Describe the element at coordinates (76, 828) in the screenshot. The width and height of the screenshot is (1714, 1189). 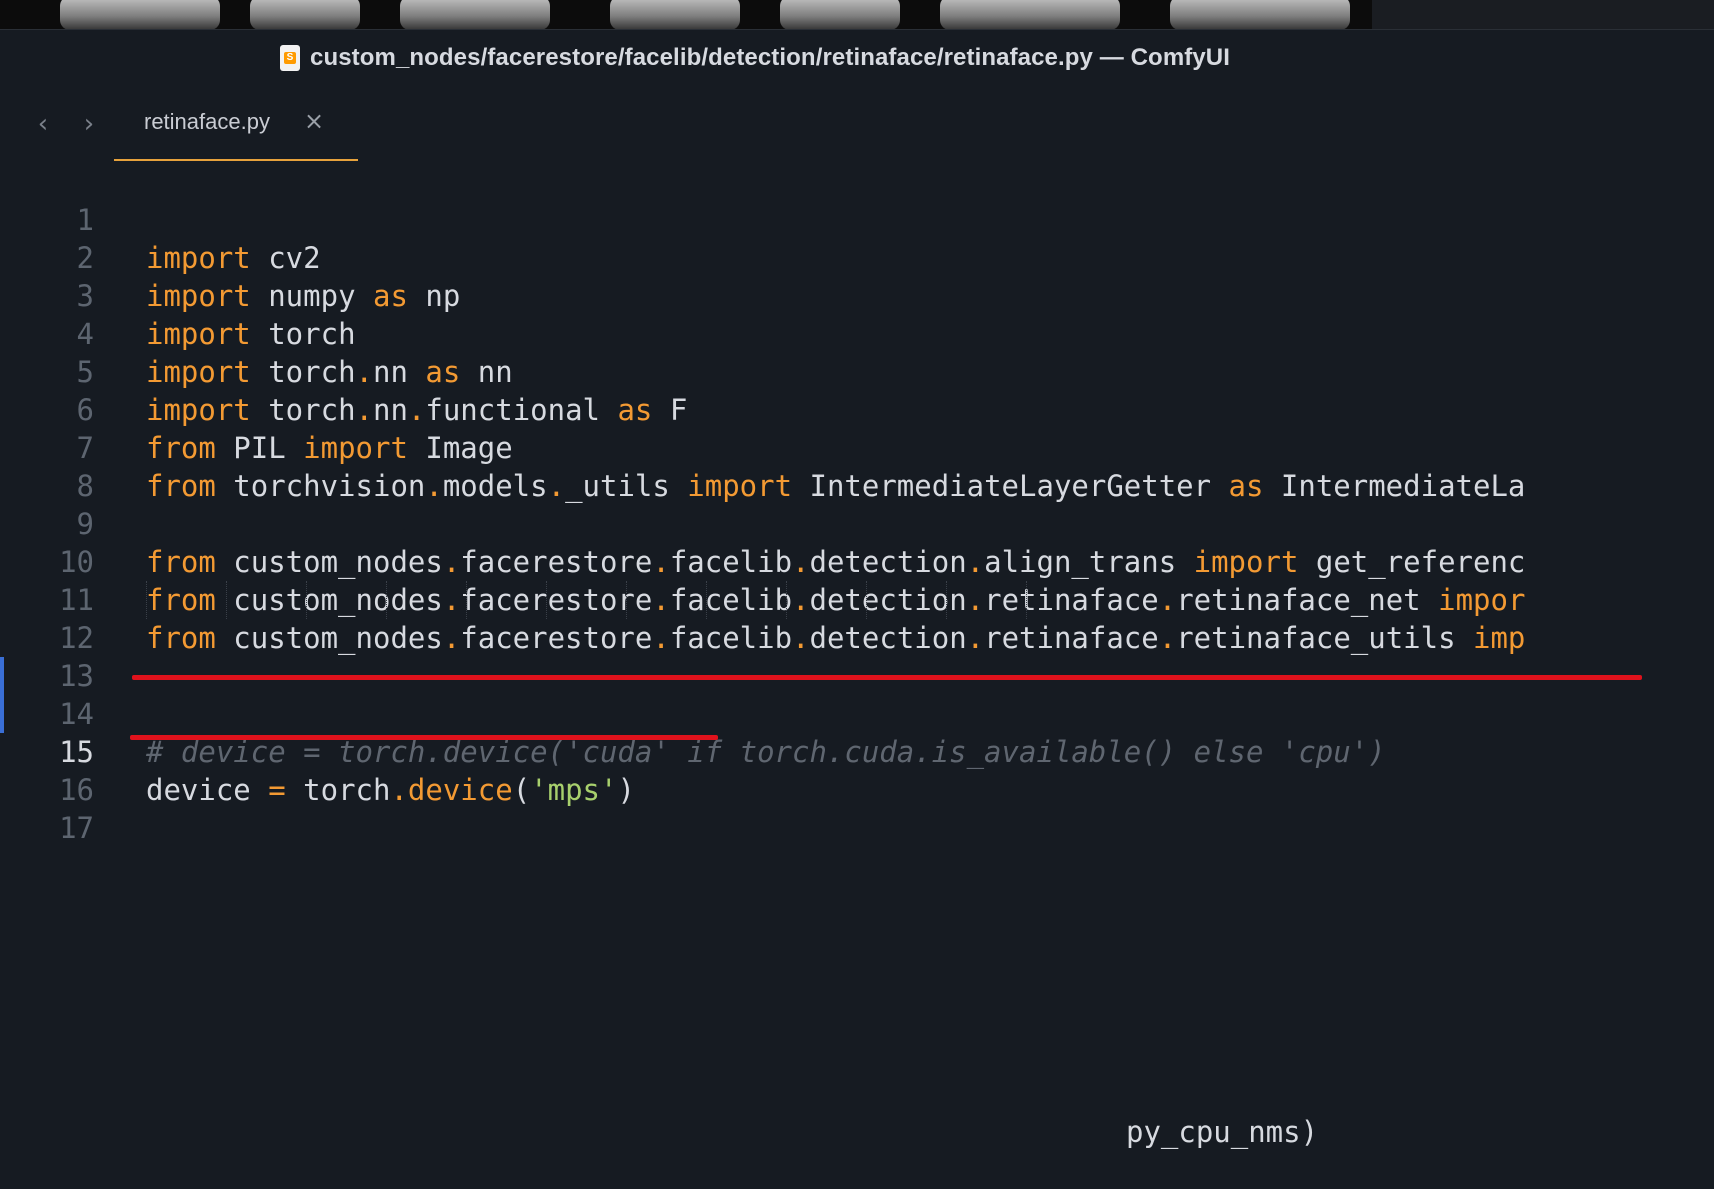
I see `line-number: 17` at that location.